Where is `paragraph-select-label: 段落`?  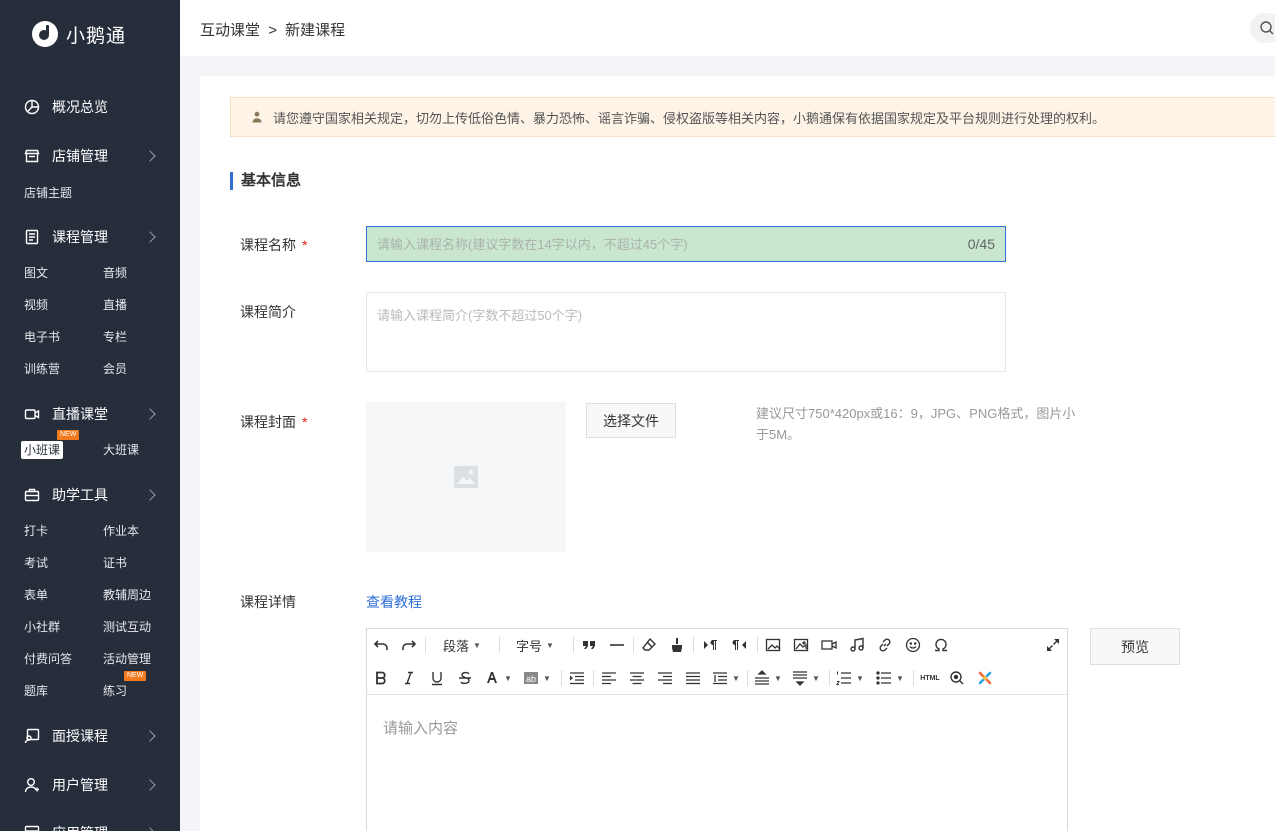 paragraph-select-label: 段落 is located at coordinates (456, 646).